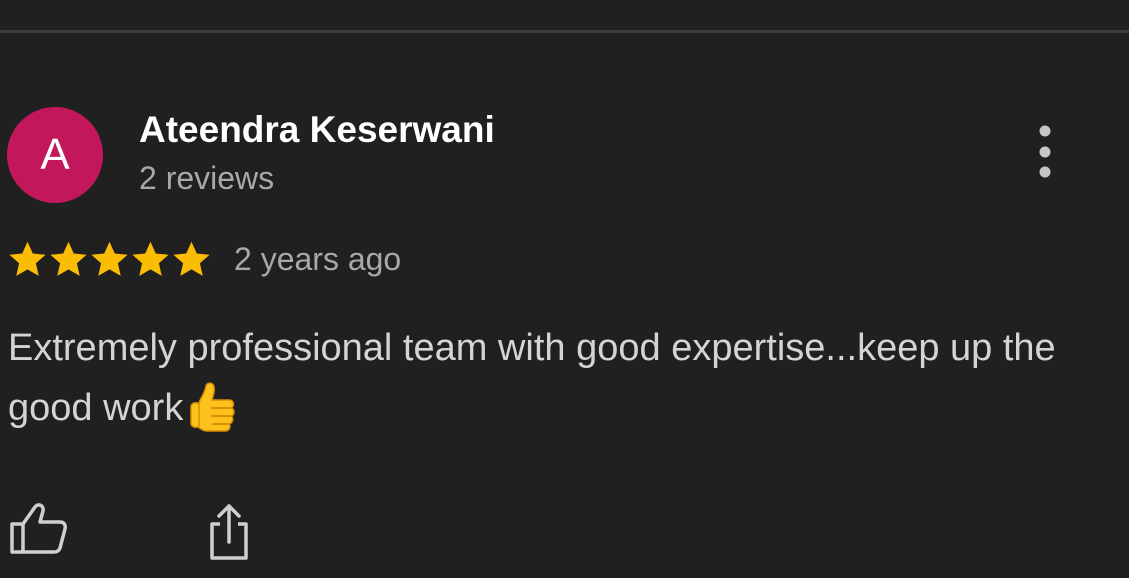  I want to click on more-options-button, so click(1045, 153).